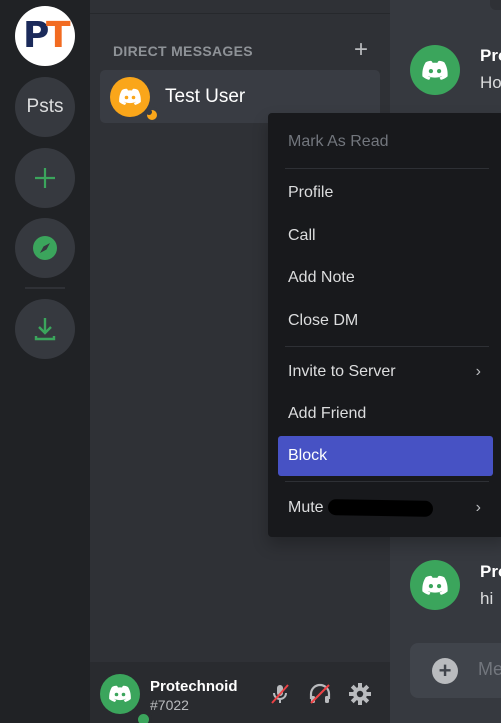 The width and height of the screenshot is (501, 723). Describe the element at coordinates (385, 321) in the screenshot. I see `menu-item-close-dm: Close DM` at that location.